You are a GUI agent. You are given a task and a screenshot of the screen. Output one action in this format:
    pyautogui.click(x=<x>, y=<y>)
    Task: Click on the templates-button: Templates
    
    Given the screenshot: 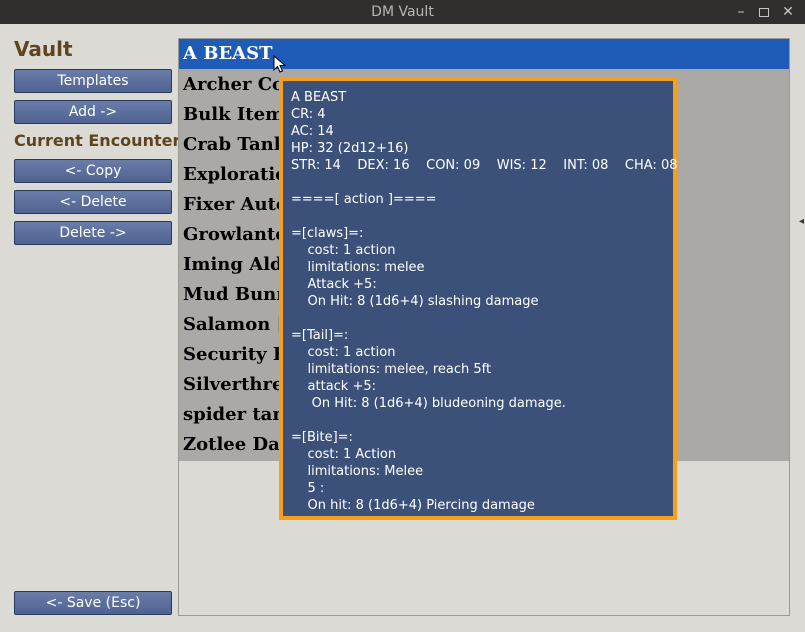 What is the action you would take?
    pyautogui.click(x=93, y=81)
    